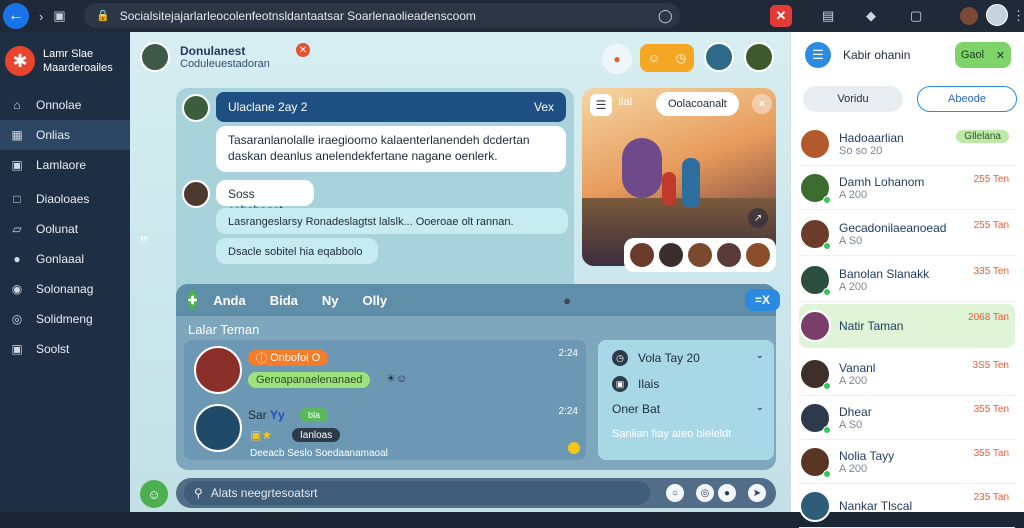 This screenshot has height=528, width=1024. Describe the element at coordinates (1018, 16) in the screenshot. I see `menu-icon: ⋮` at that location.